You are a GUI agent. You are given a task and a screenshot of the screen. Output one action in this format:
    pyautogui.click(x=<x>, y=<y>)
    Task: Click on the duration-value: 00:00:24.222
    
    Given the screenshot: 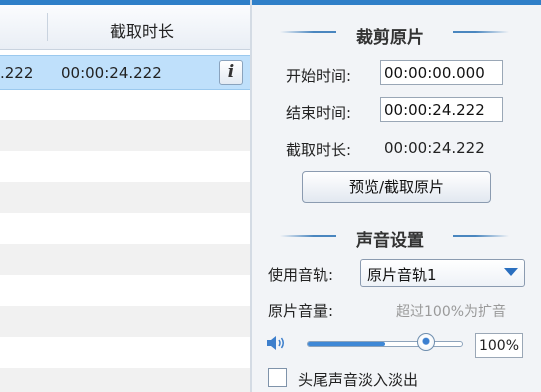 What is the action you would take?
    pyautogui.click(x=434, y=148)
    